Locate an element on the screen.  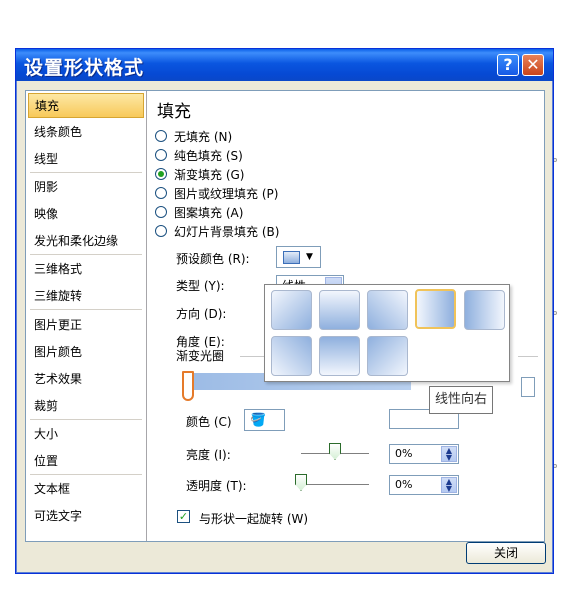
paint-bucket-icon: 🪣 is located at coordinates (258, 420).